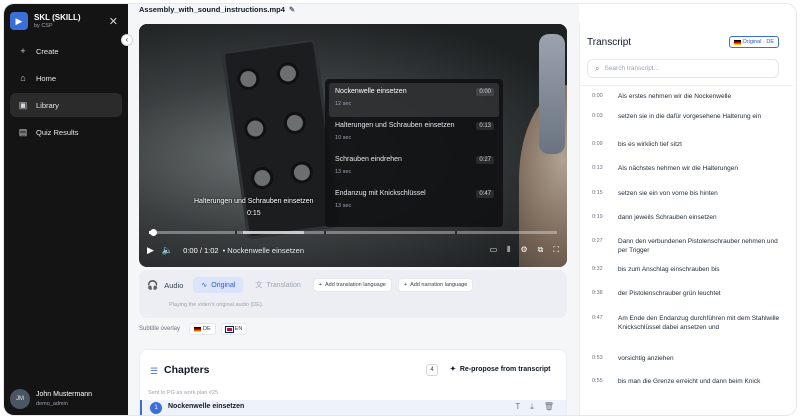 The width and height of the screenshot is (800, 419). Describe the element at coordinates (207, 329) in the screenshot. I see `subtitle-option-label: DE` at that location.